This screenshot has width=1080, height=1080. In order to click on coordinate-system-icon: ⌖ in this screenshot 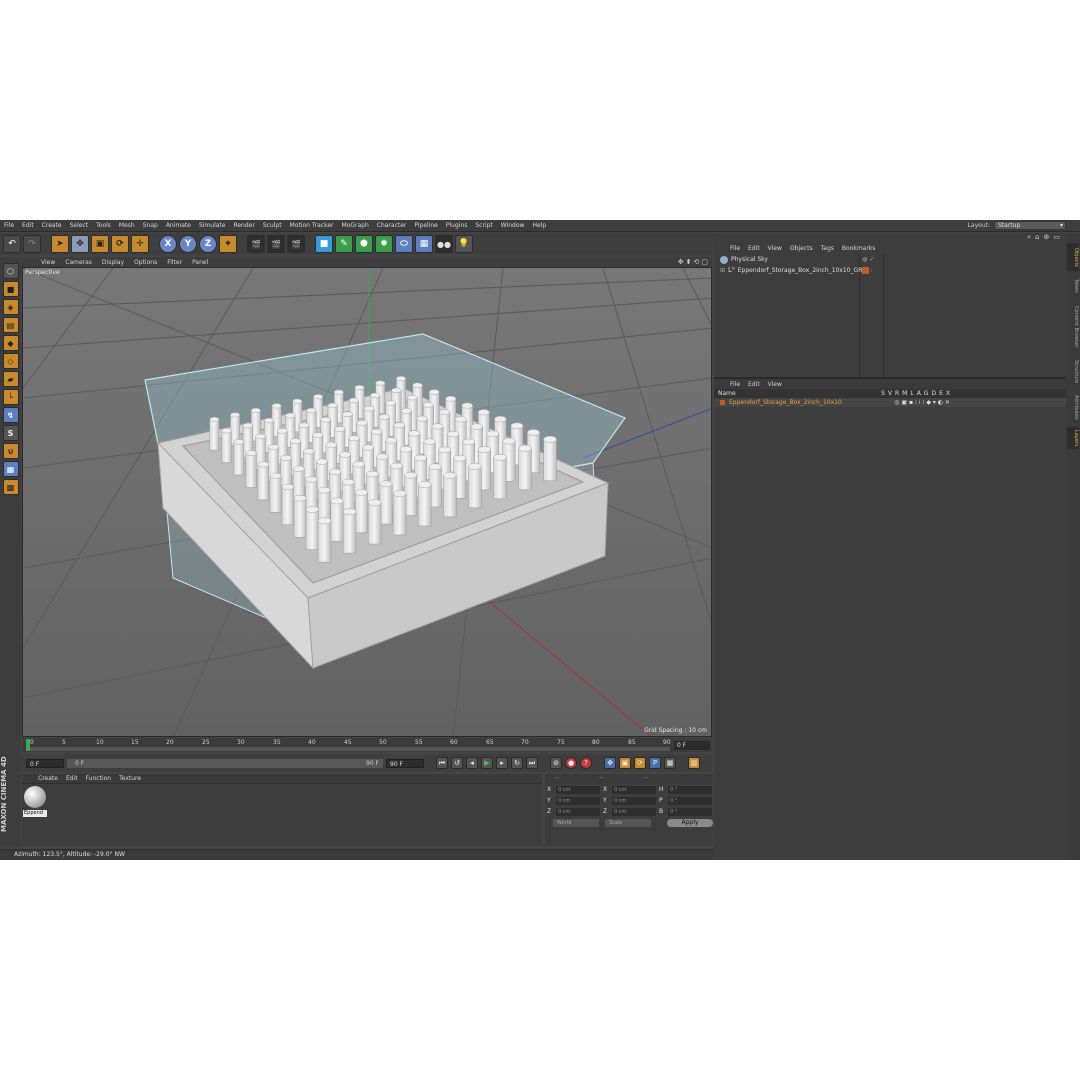, I will do `click(228, 244)`.